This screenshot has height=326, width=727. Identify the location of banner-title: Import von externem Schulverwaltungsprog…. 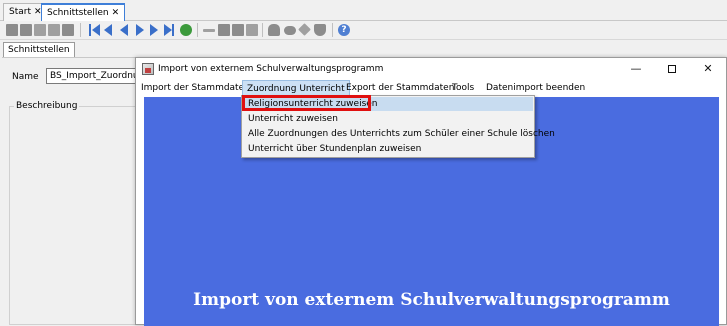
(431, 300).